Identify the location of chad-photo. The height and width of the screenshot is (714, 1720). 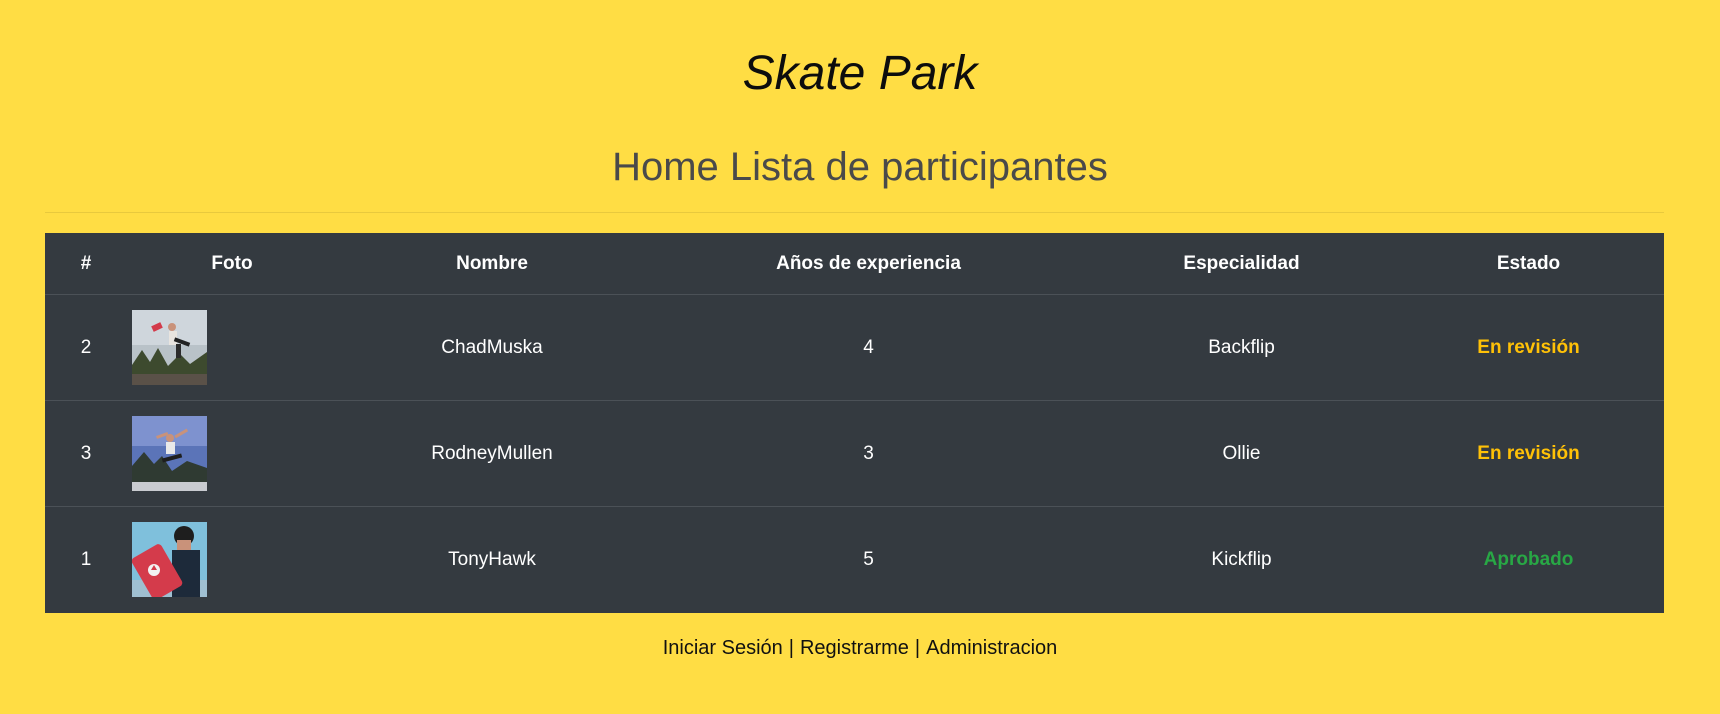
(169, 347).